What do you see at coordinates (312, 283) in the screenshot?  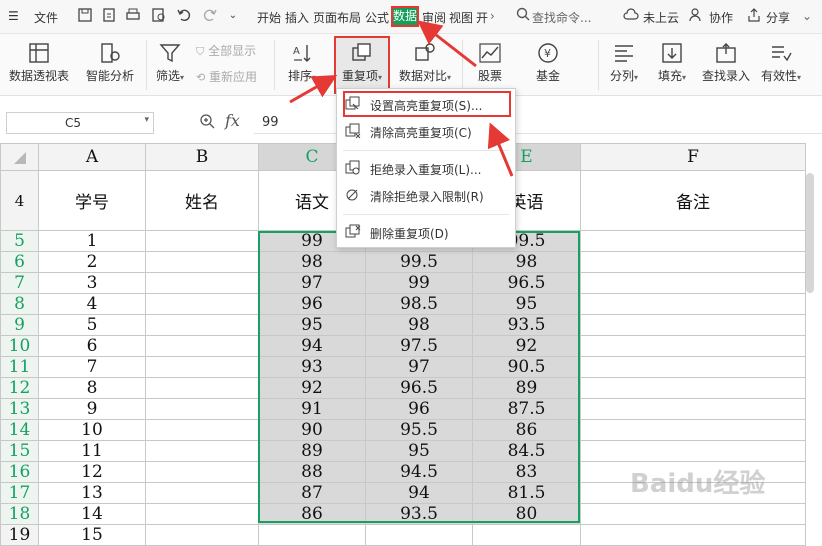 I see `cell-chinese-score: 97` at bounding box center [312, 283].